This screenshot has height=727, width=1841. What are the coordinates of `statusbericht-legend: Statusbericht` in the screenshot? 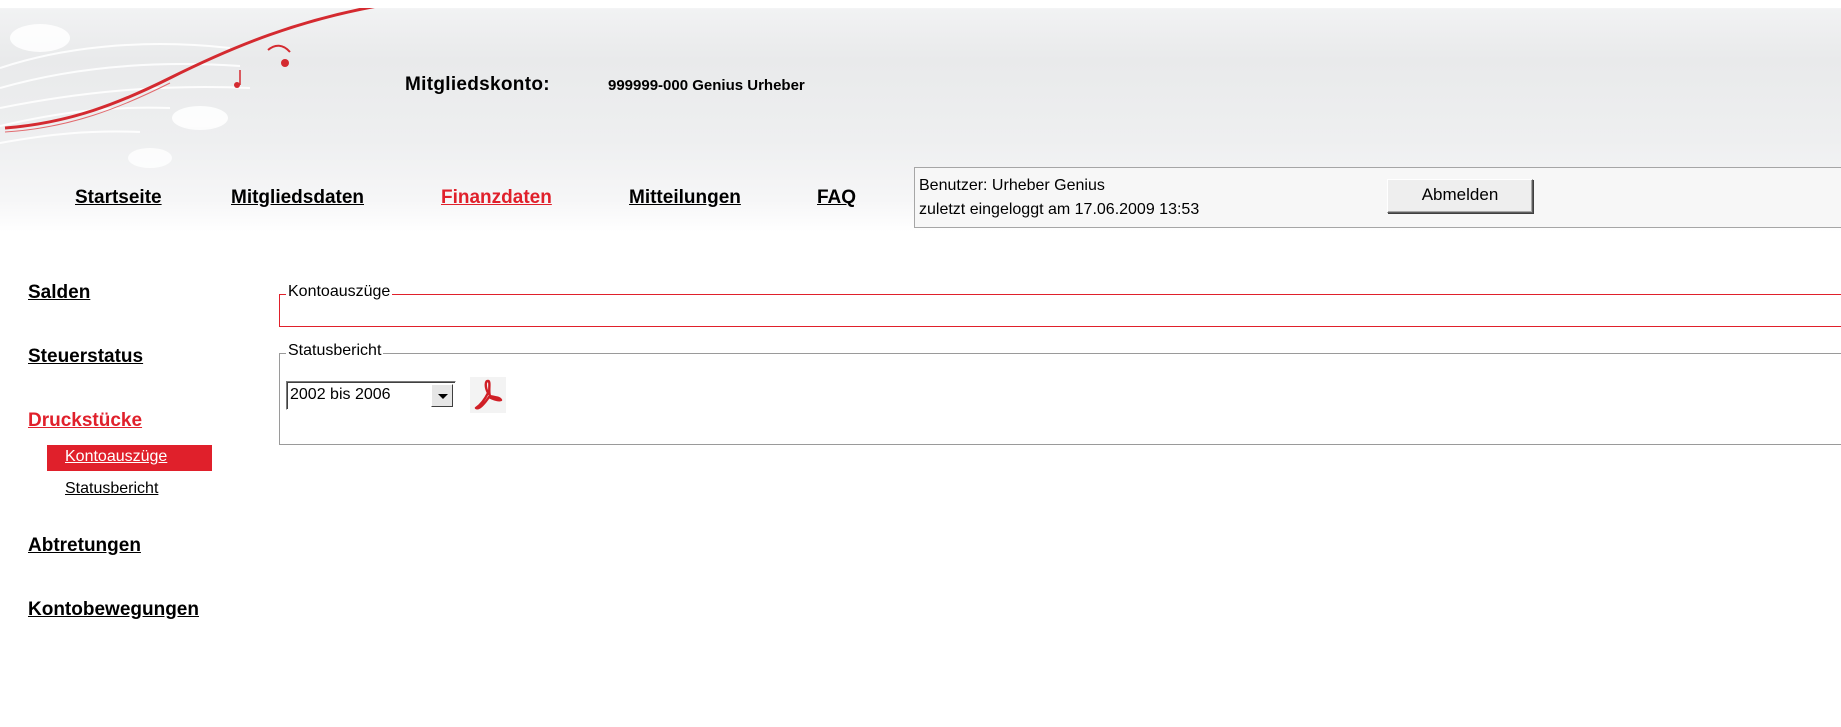 It's located at (335, 351).